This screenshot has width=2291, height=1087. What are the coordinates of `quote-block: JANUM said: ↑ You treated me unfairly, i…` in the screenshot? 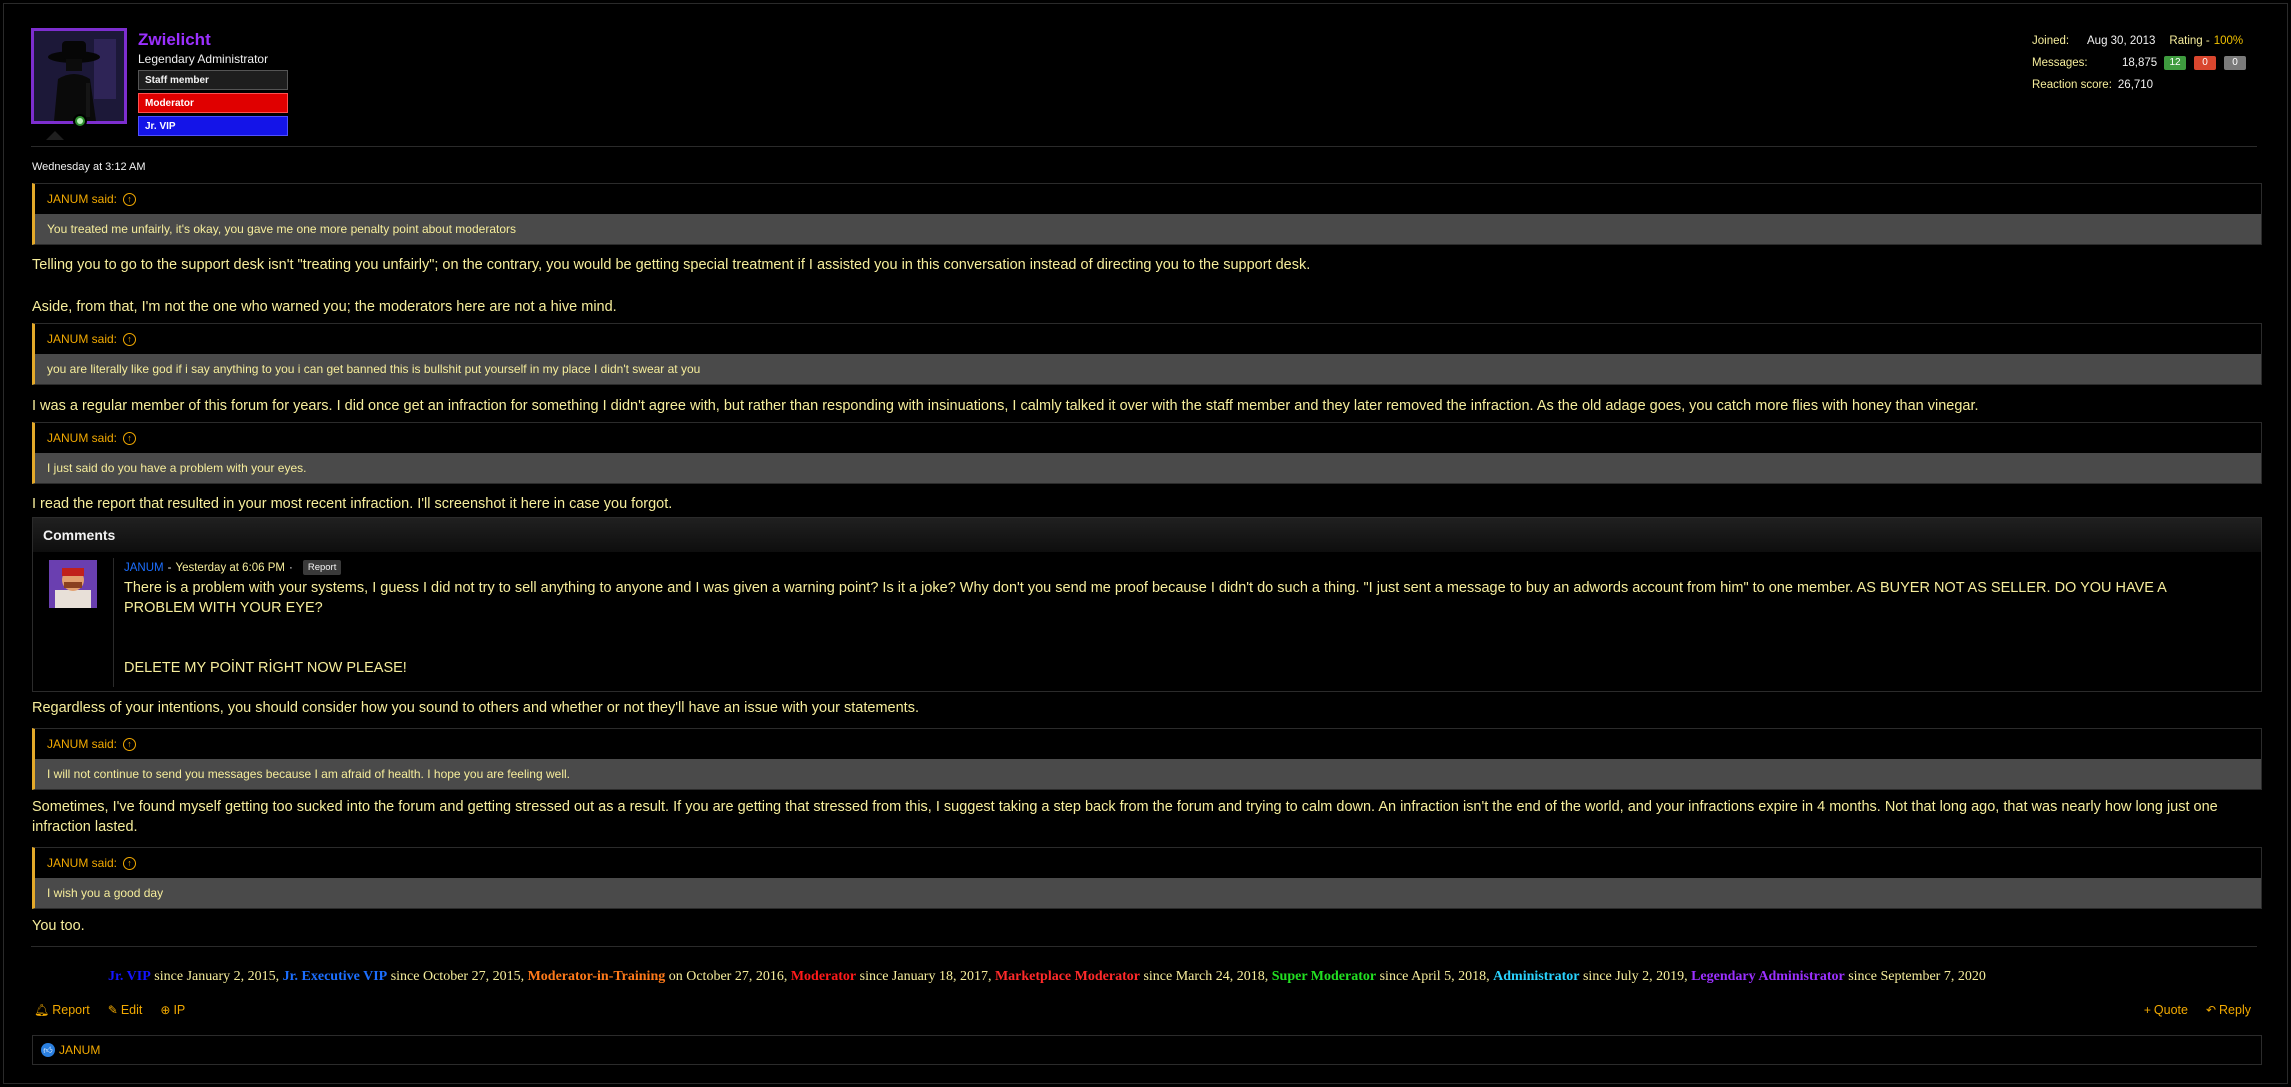 It's located at (1147, 214).